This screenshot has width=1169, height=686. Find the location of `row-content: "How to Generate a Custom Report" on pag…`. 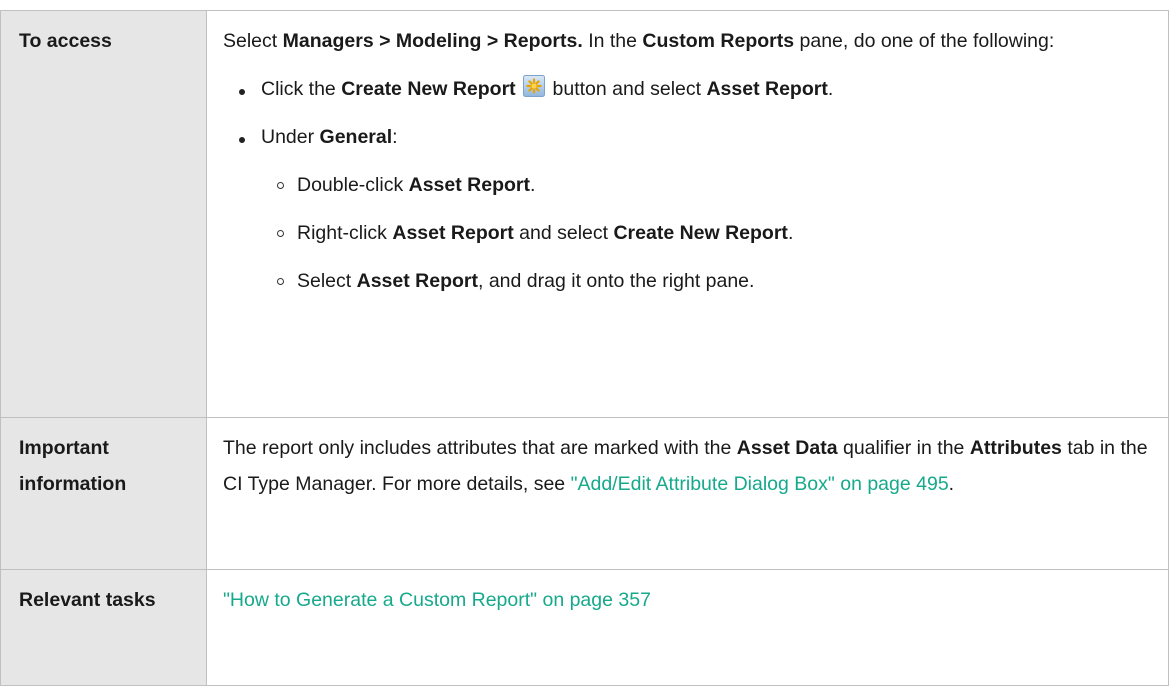

row-content: "How to Generate a Custom Report" on pag… is located at coordinates (687, 627).